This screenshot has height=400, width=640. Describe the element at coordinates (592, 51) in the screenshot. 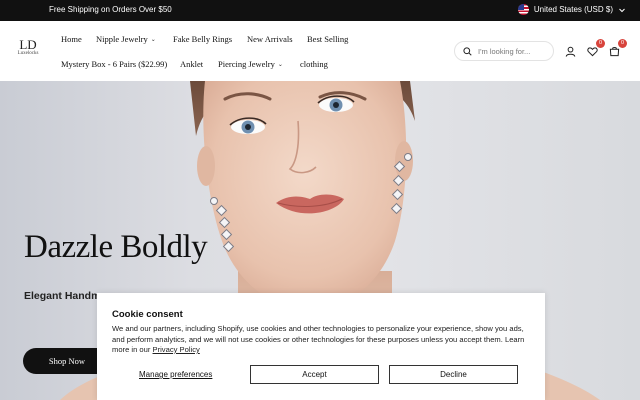

I see `heart-icon` at that location.